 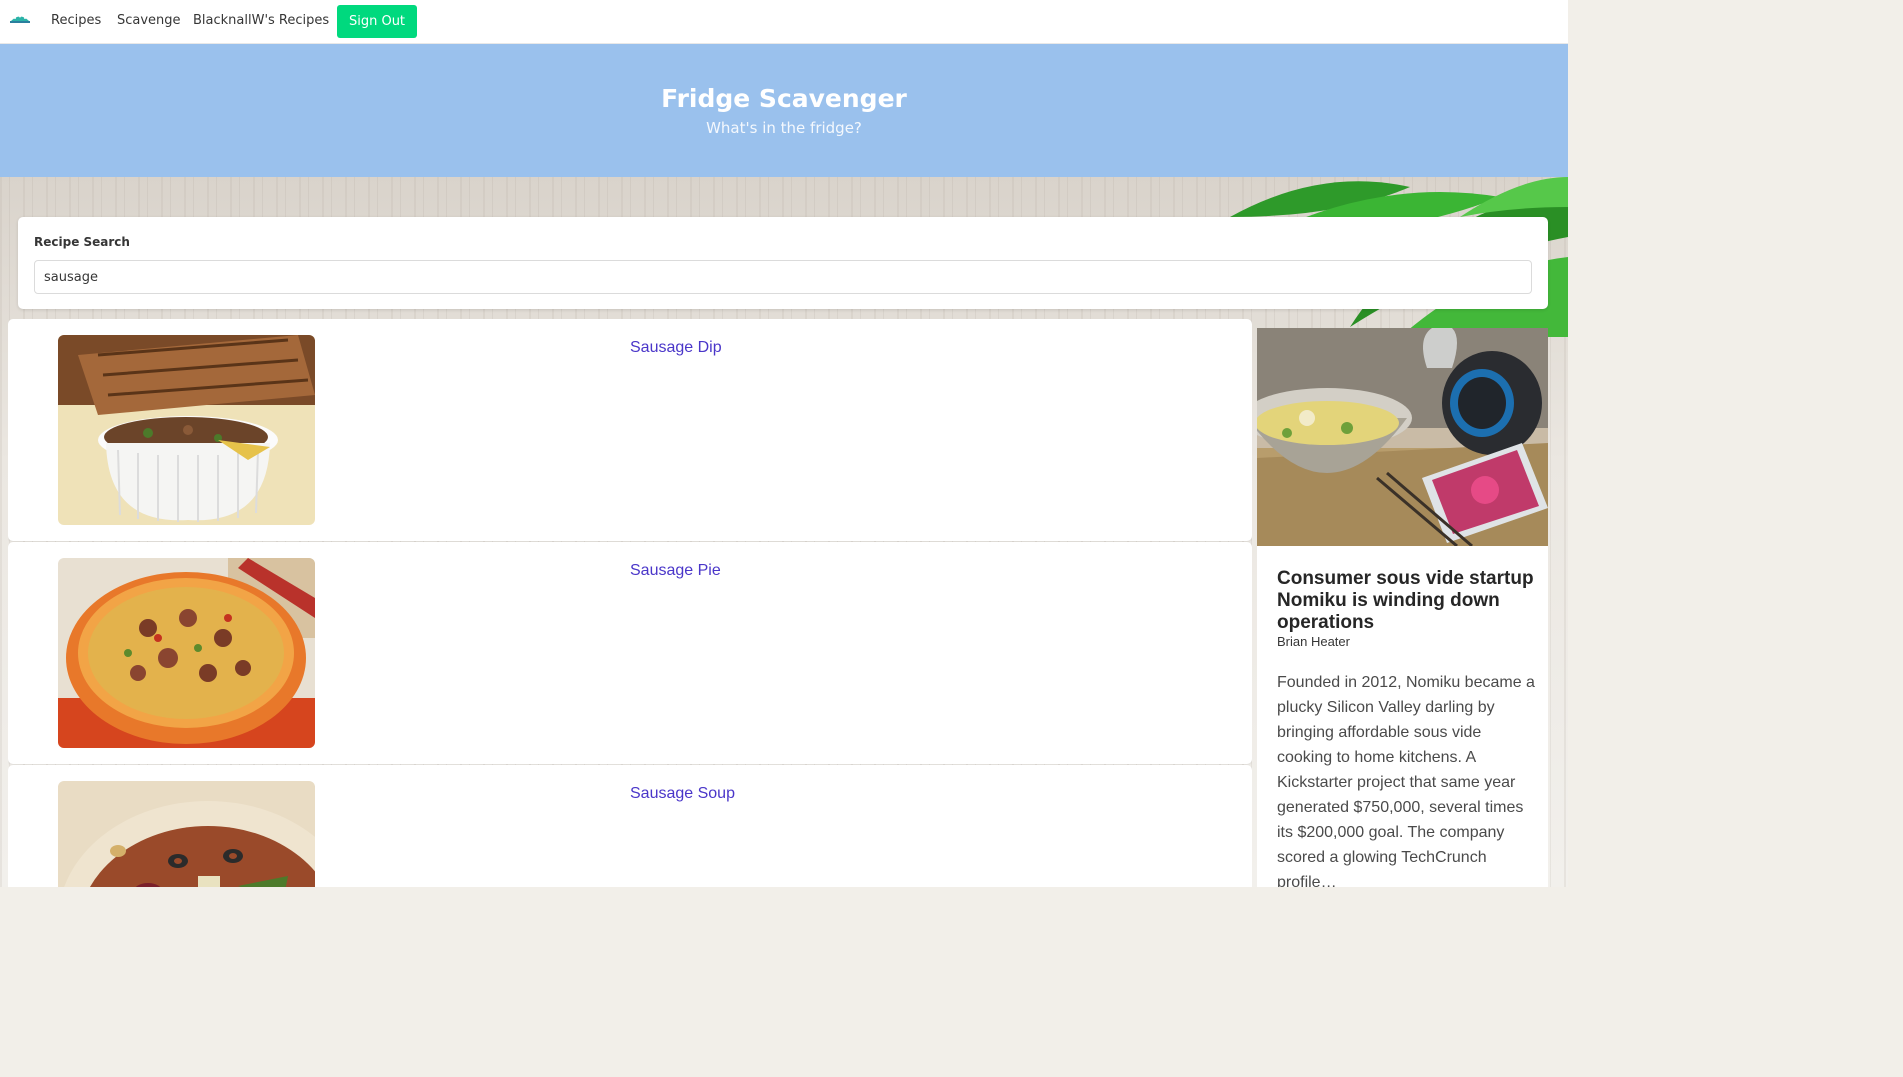 What do you see at coordinates (76, 20) in the screenshot?
I see `nav-recipes-link: Recipes` at bounding box center [76, 20].